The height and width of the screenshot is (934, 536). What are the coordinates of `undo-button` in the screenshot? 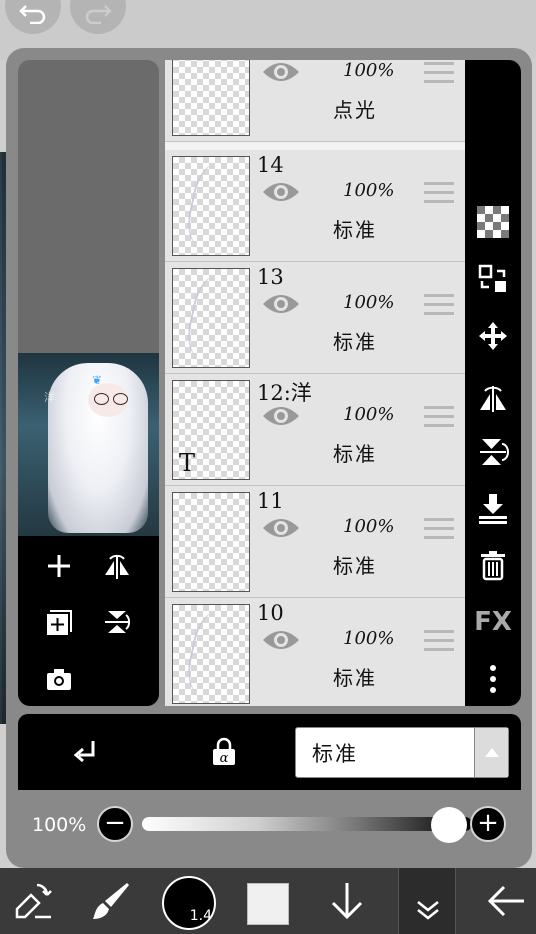 It's located at (33, 17).